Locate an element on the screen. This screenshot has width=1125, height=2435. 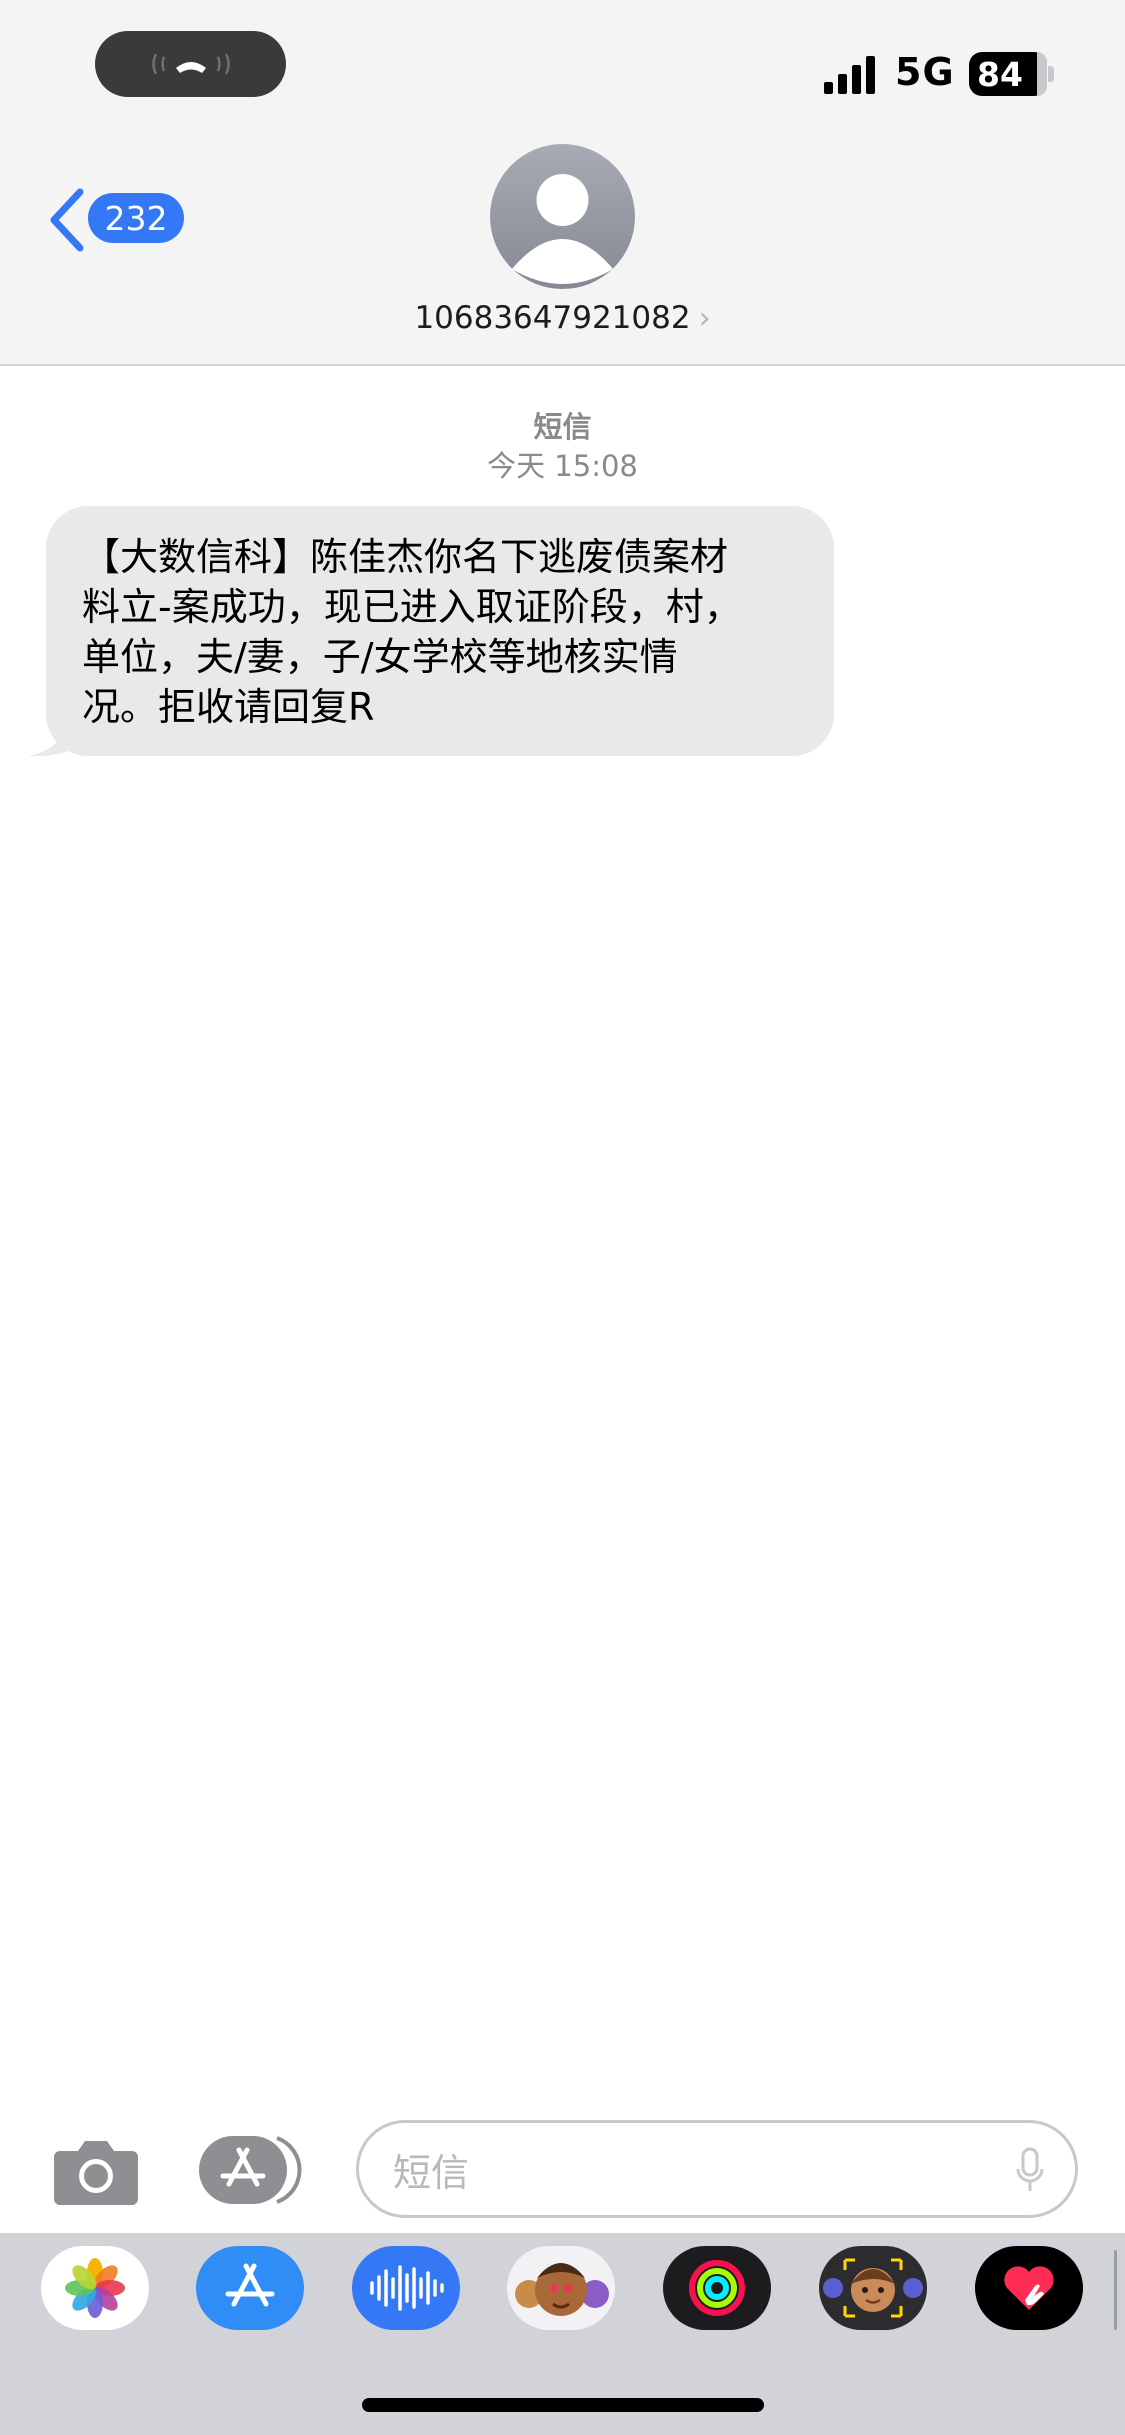
contact-avatar is located at coordinates (562, 216).